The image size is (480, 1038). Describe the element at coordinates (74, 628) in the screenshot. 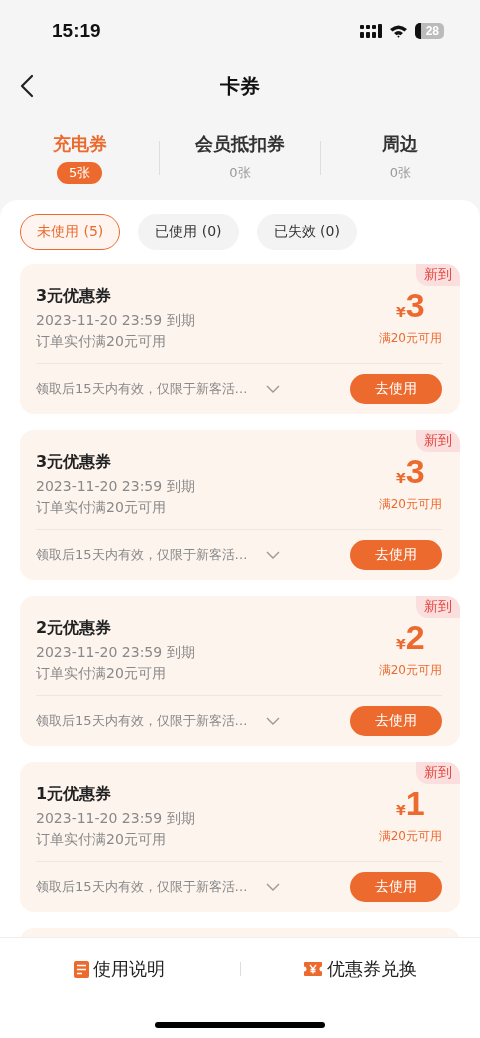

I see `coupon-title: 2元优惠券` at that location.